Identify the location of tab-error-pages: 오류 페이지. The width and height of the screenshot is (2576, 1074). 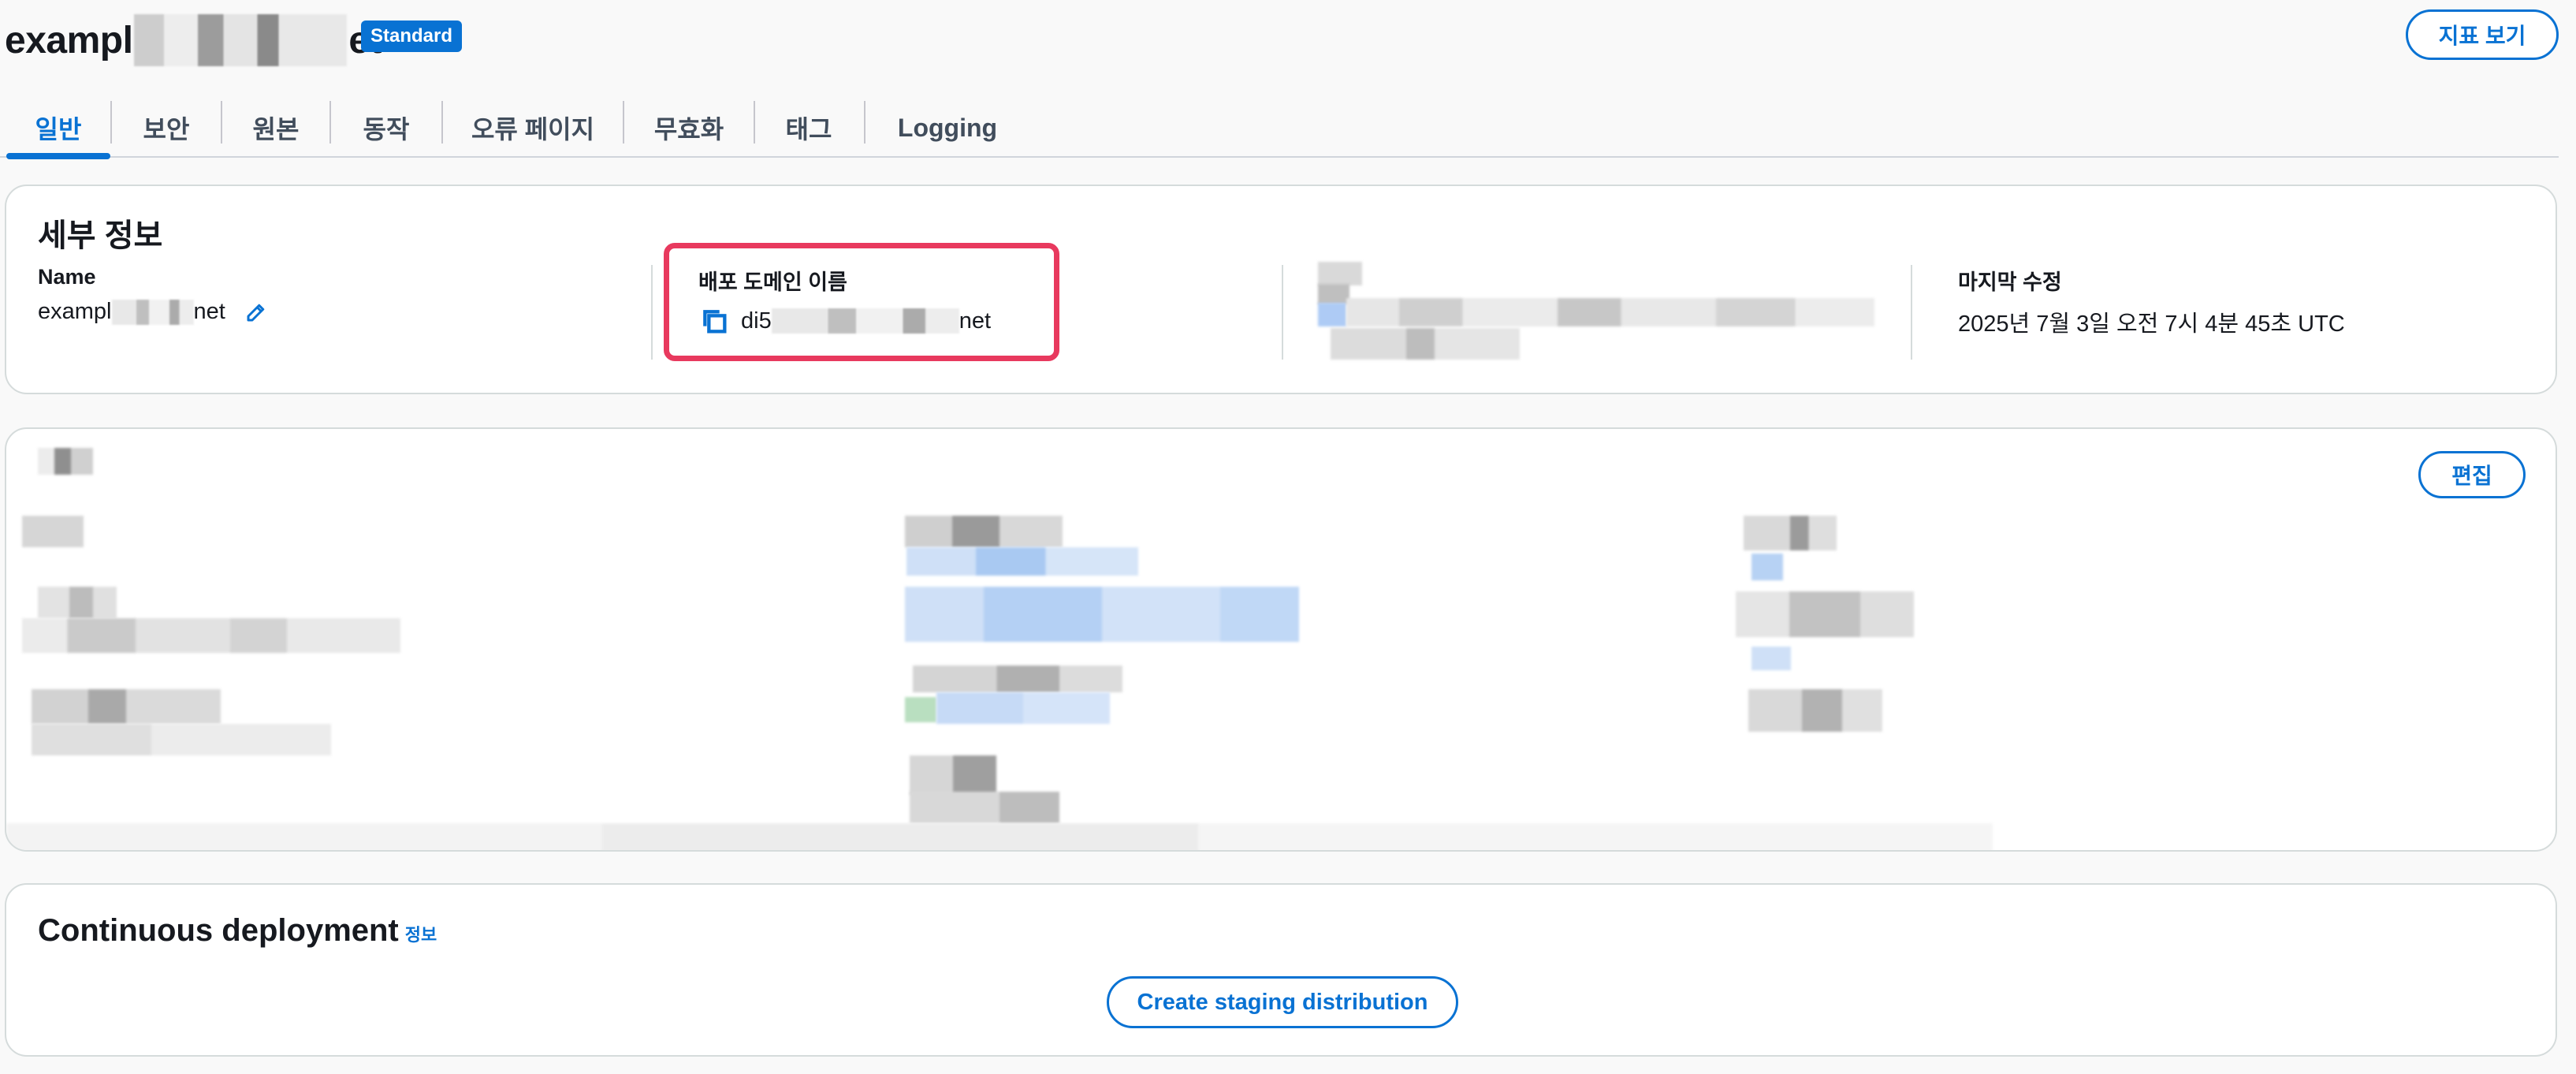
(533, 128).